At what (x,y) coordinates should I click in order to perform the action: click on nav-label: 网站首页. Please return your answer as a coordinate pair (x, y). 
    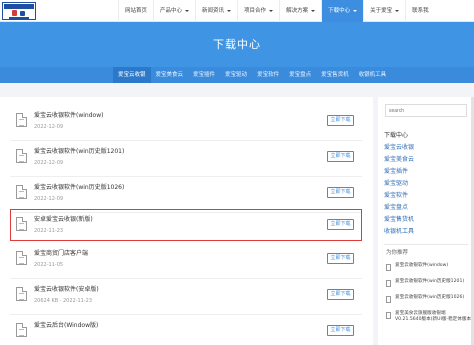
    Looking at the image, I should click on (136, 11).